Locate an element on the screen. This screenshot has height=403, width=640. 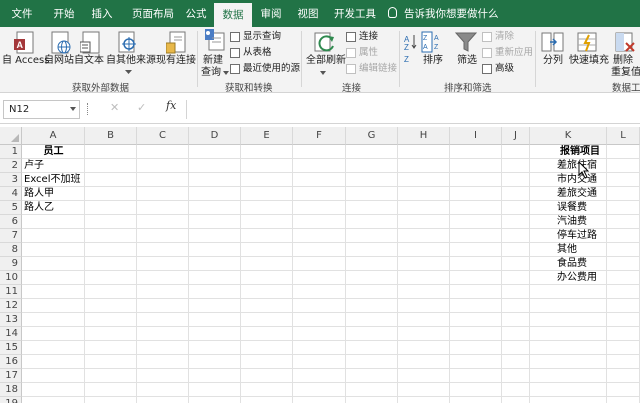
cell: 路人甲 is located at coordinates (39, 194).